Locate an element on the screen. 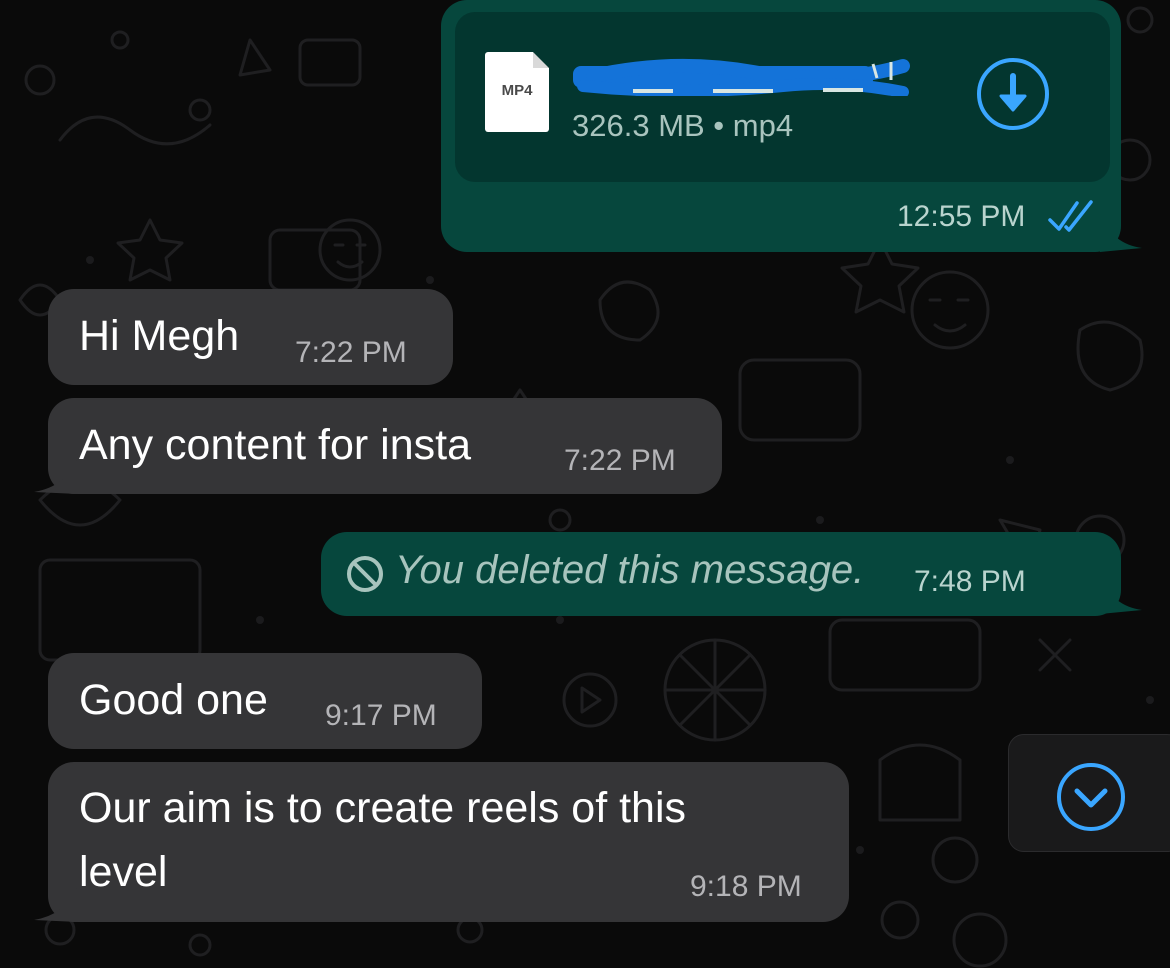 This screenshot has width=1170, height=968. file-attachment-card: MP4 326.3 MB • mp4 is located at coordinates (782, 97).